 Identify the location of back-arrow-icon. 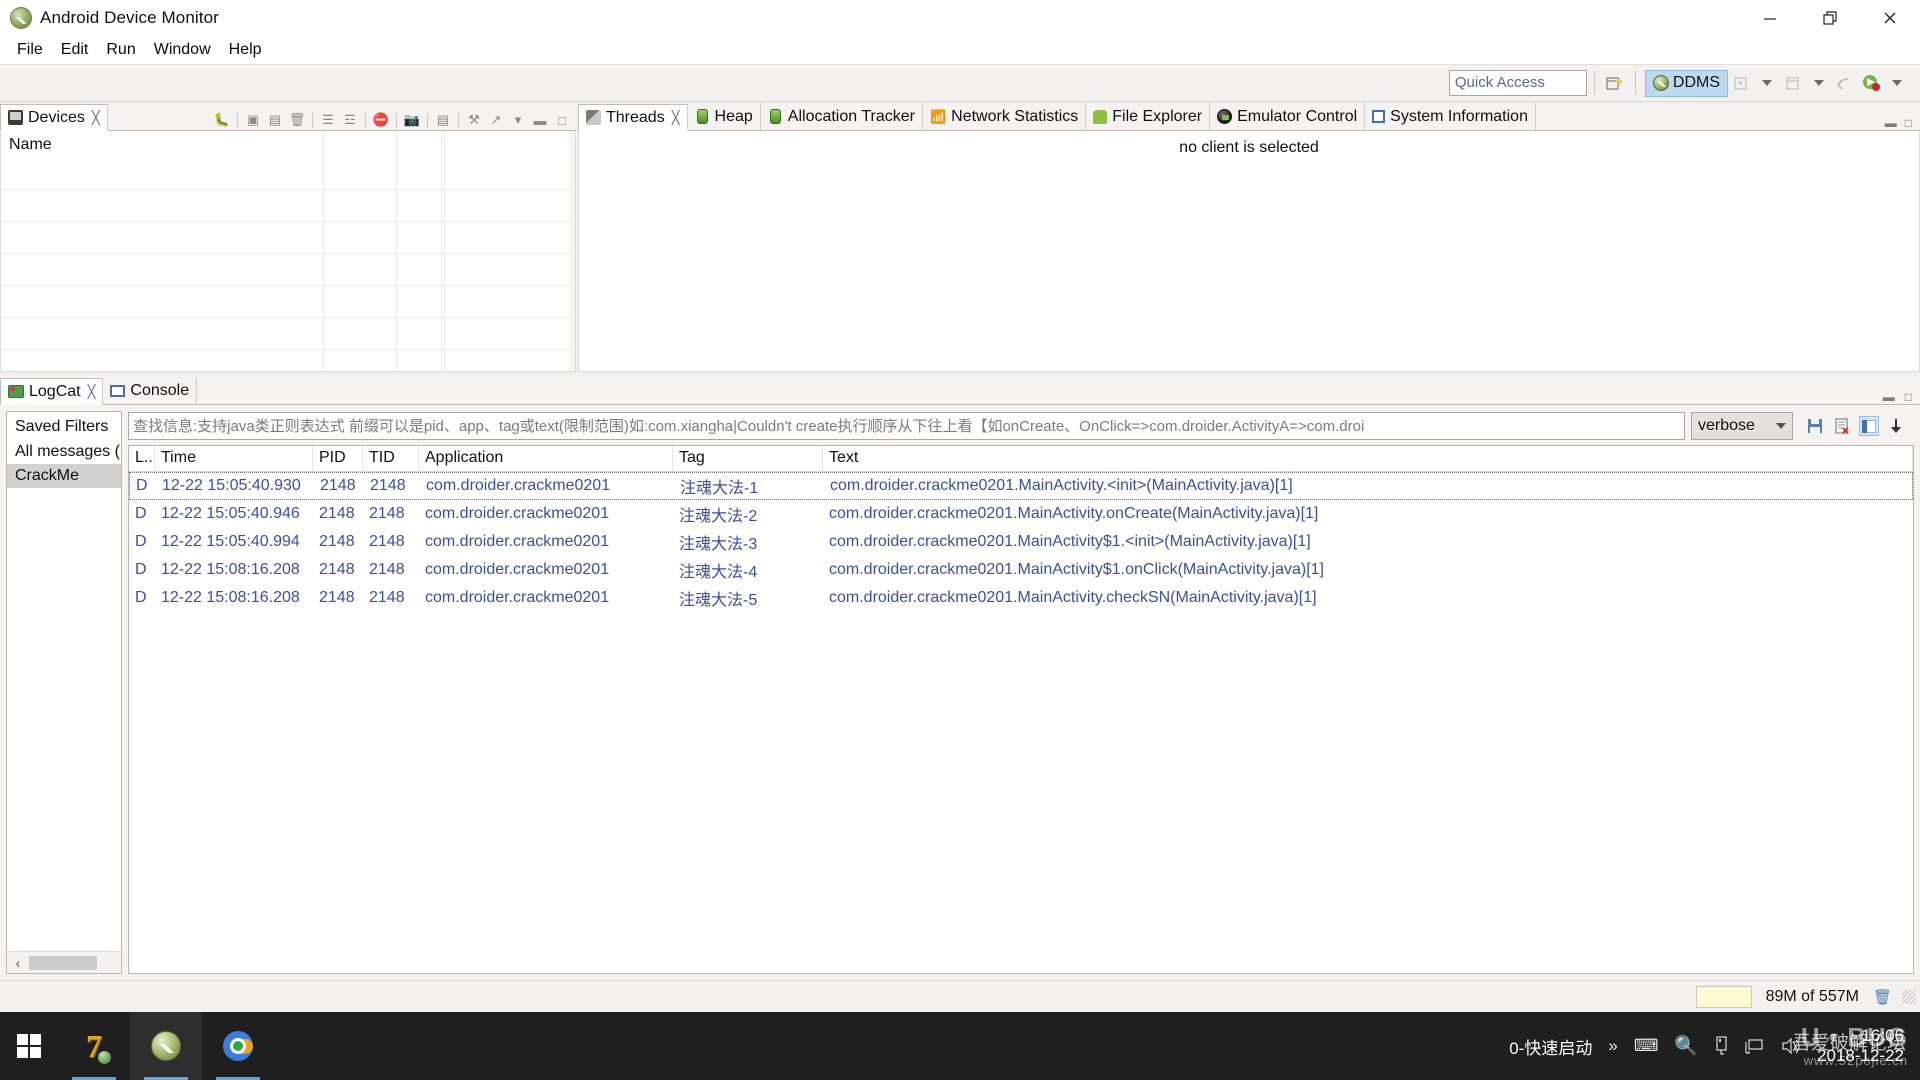
(1845, 83).